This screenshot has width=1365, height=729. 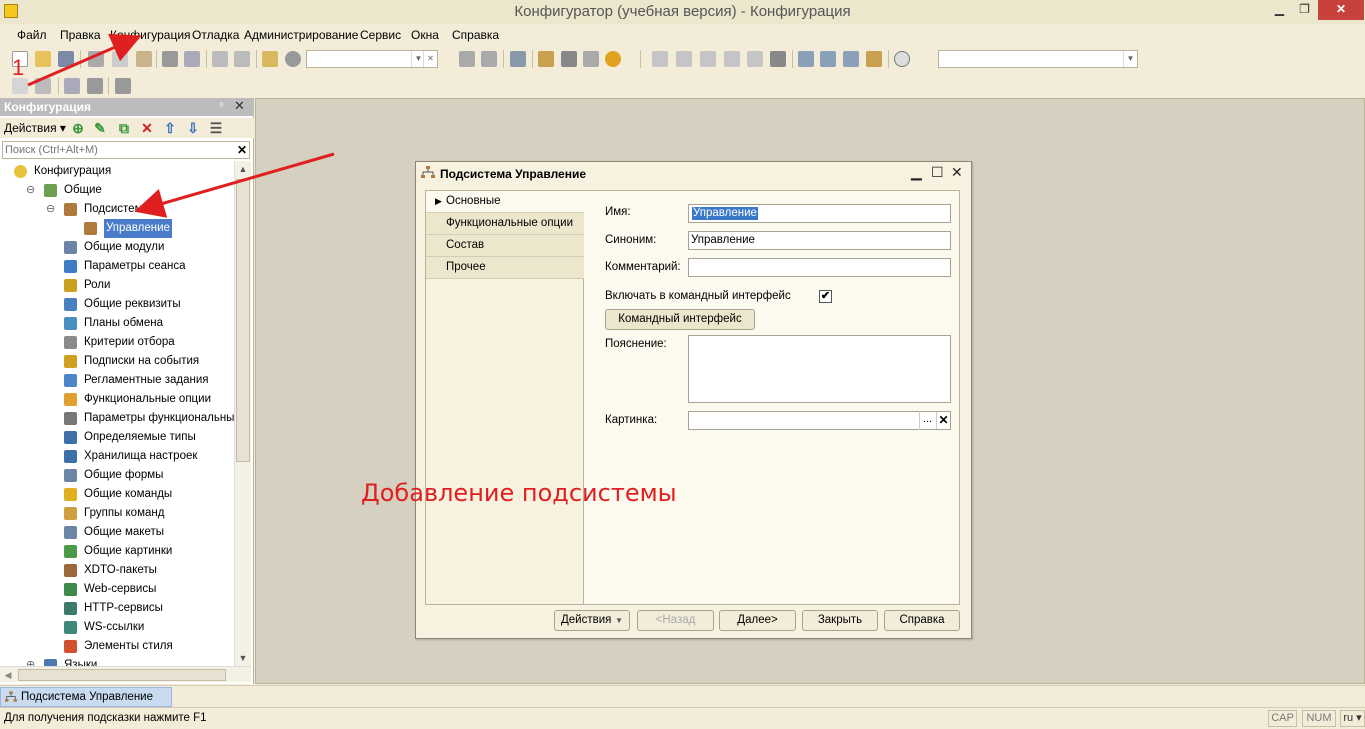 I want to click on config-compare-icon, so click(x=43, y=86).